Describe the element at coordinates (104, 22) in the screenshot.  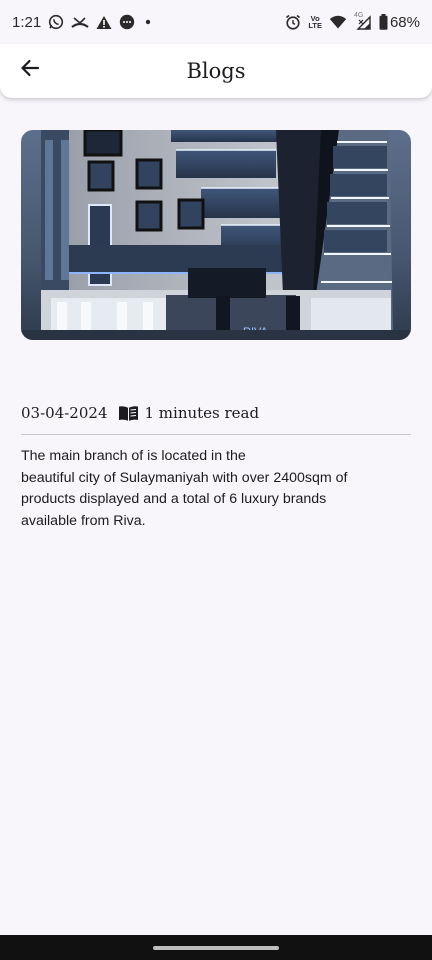
I see `warning-icon` at that location.